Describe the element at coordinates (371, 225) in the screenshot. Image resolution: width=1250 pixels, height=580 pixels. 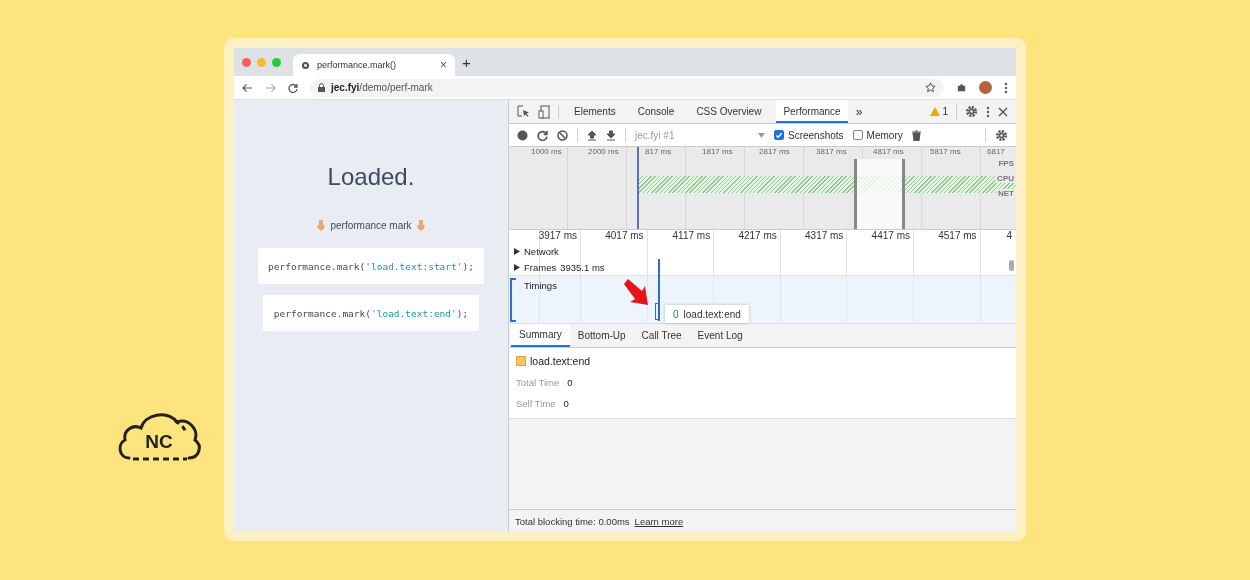
I see `caption-text: performance mark` at that location.